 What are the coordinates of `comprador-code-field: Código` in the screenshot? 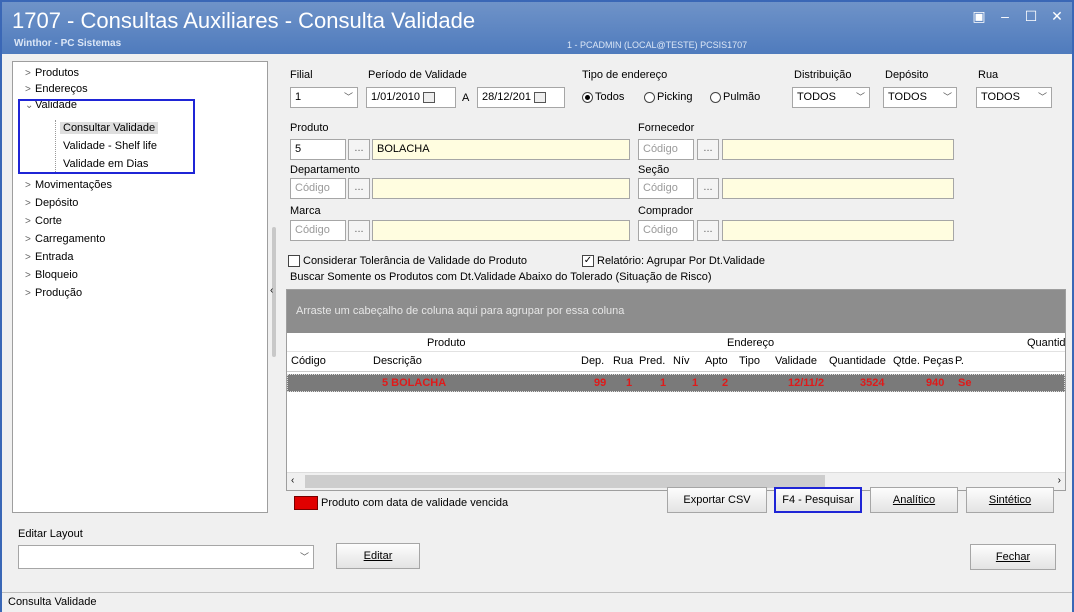 It's located at (666, 230).